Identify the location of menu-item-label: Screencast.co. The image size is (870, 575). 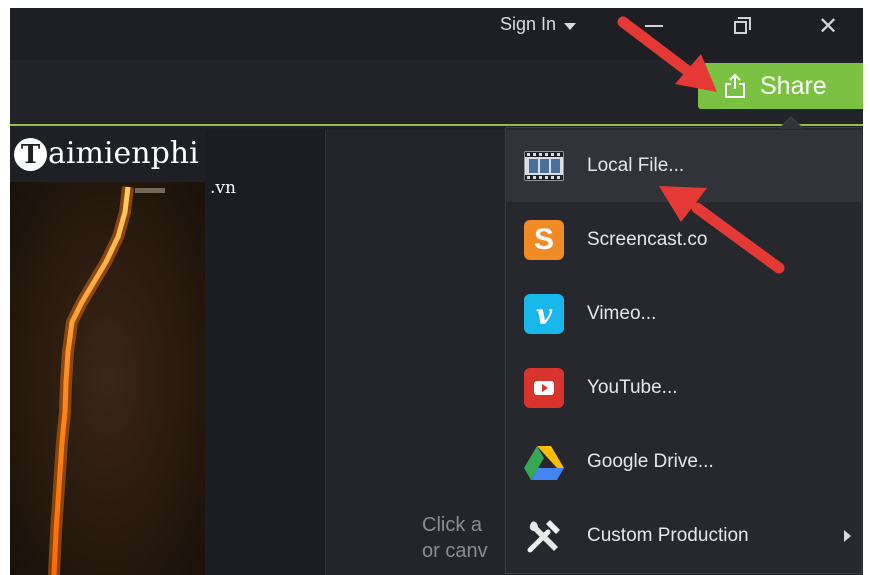
(647, 239).